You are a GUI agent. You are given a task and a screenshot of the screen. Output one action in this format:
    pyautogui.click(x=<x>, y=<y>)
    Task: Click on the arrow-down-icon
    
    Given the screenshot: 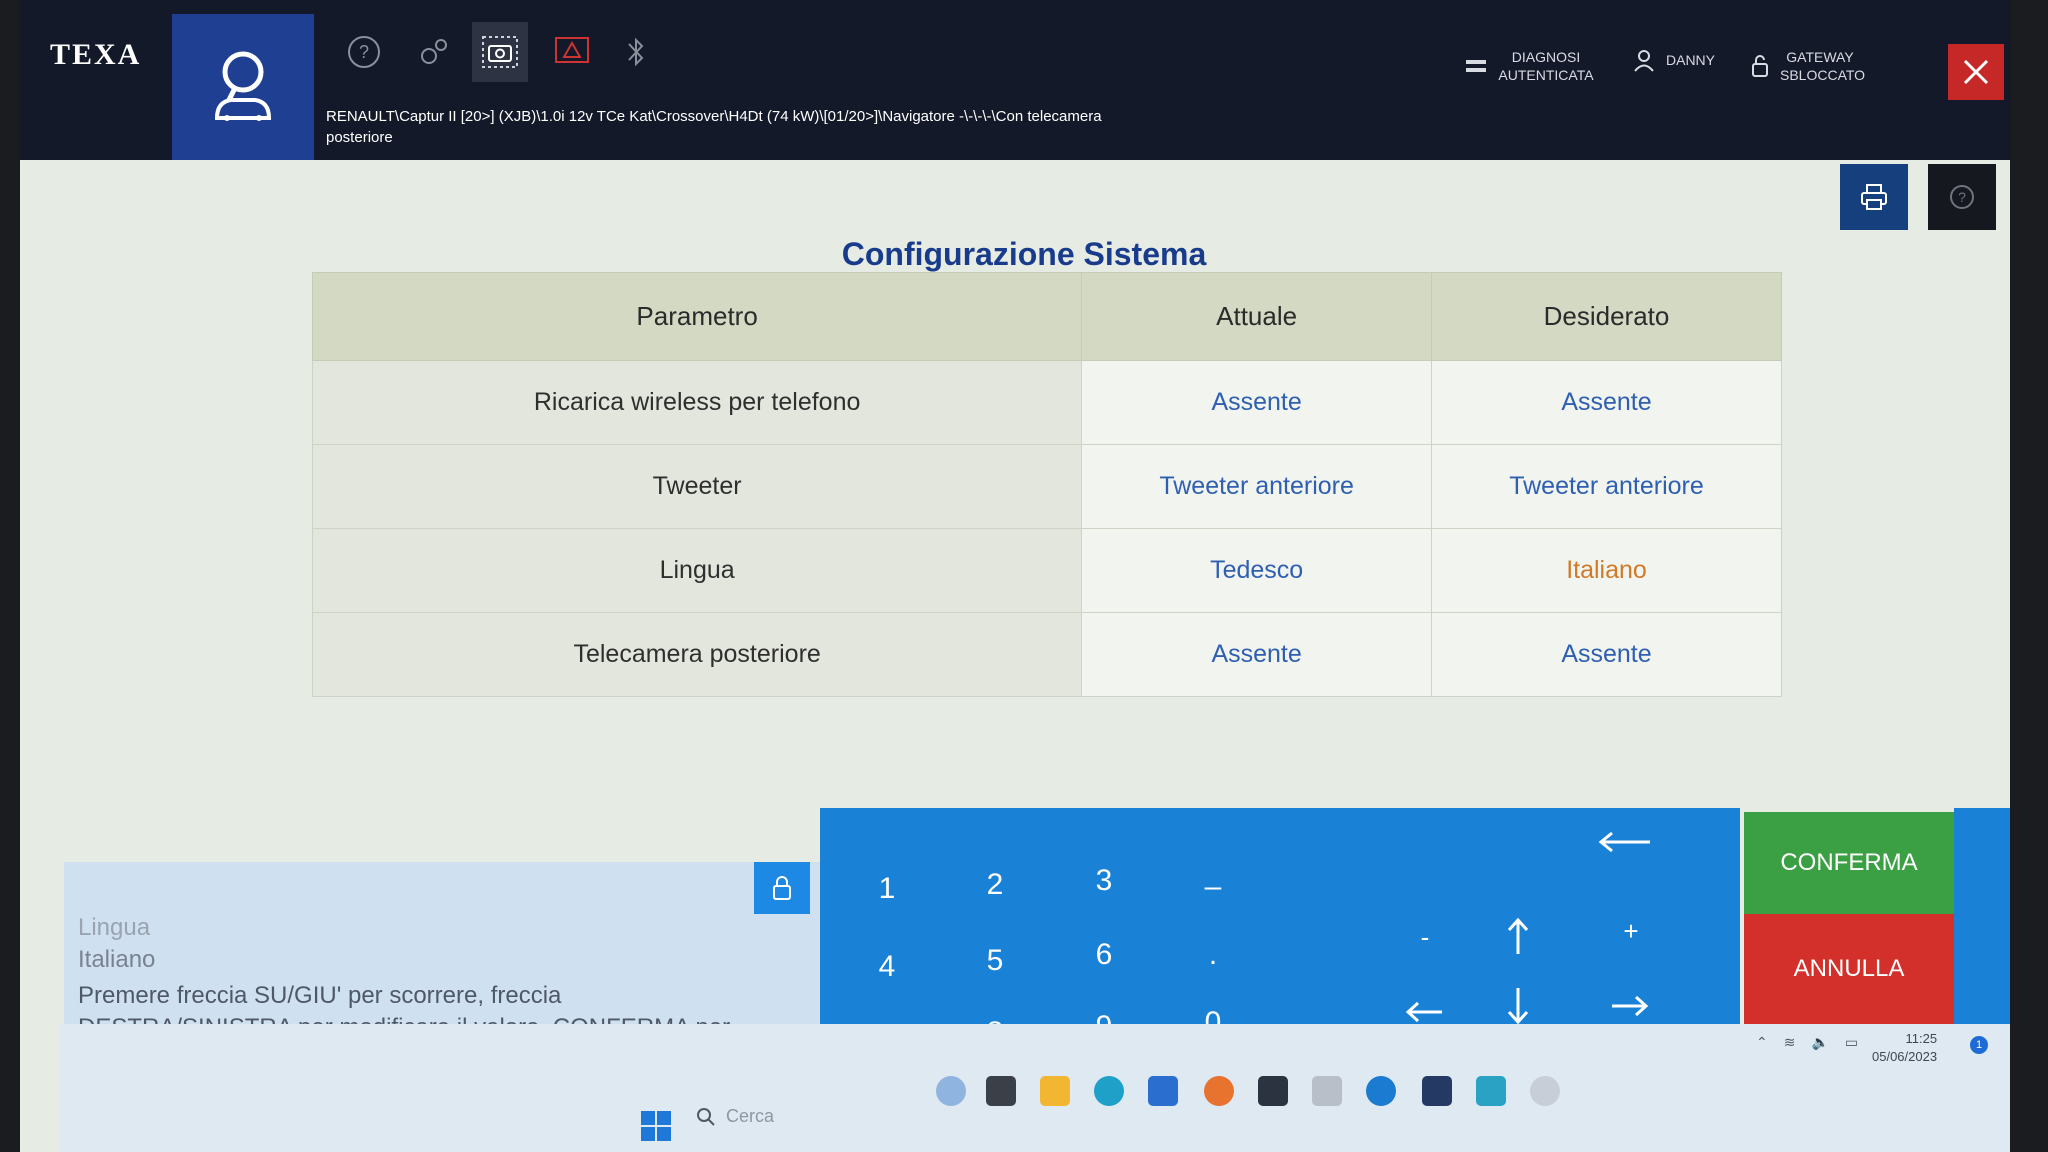 What is the action you would take?
    pyautogui.click(x=1518, y=1006)
    